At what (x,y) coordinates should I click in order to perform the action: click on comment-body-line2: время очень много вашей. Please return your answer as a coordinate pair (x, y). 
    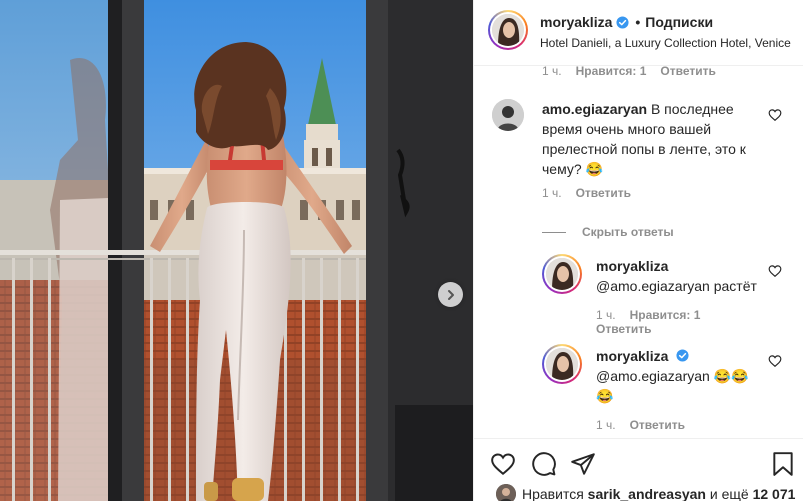
    Looking at the image, I should click on (627, 129).